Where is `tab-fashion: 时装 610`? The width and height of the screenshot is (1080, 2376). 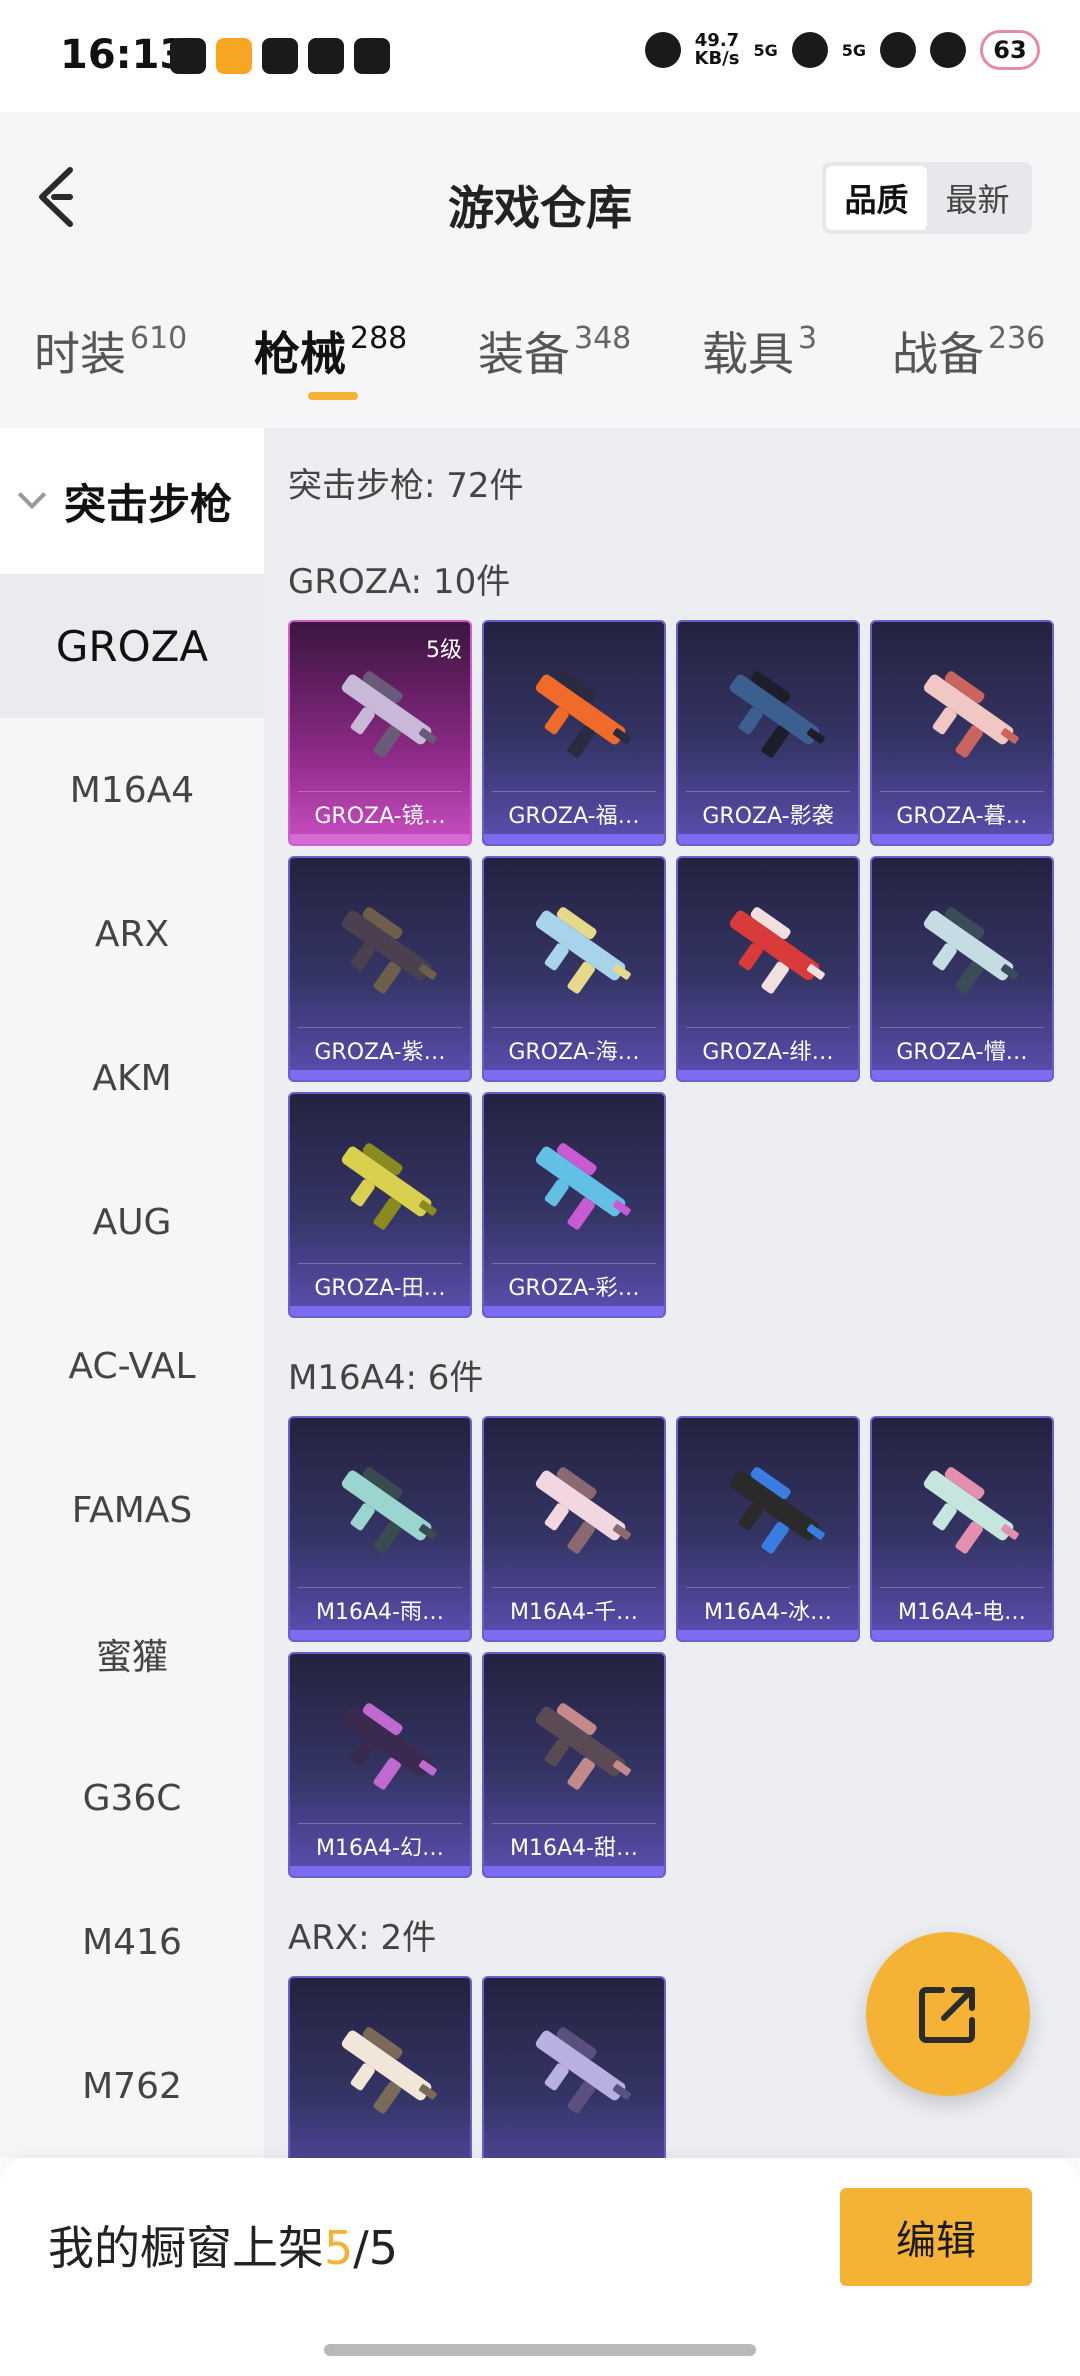
tab-fashion: 时装 610 is located at coordinates (110, 351).